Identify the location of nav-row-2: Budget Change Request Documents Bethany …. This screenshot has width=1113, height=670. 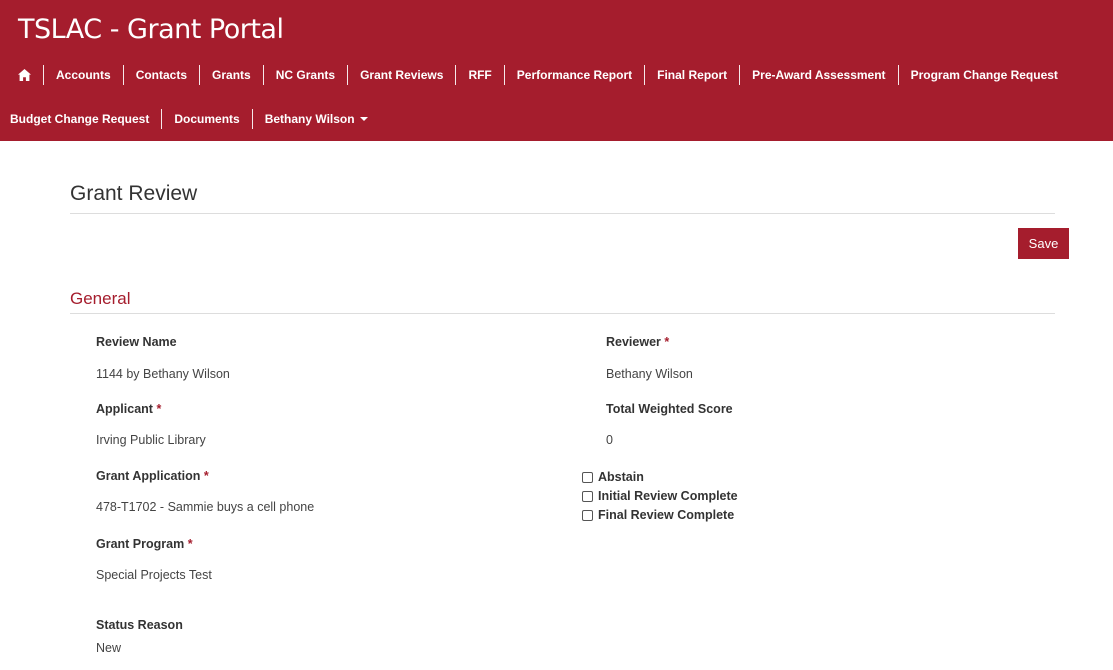
(190, 119).